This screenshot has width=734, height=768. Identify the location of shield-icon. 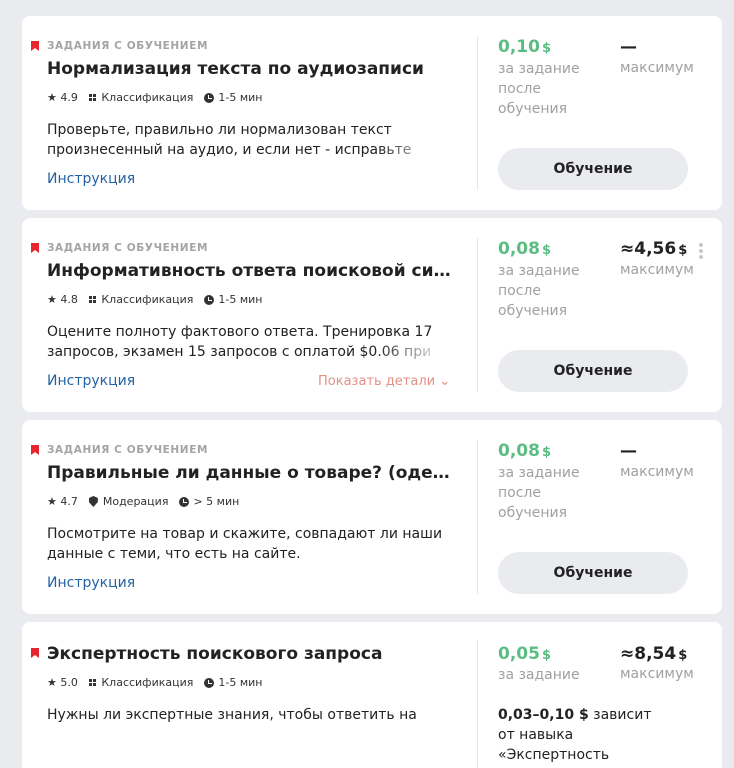
(93, 501).